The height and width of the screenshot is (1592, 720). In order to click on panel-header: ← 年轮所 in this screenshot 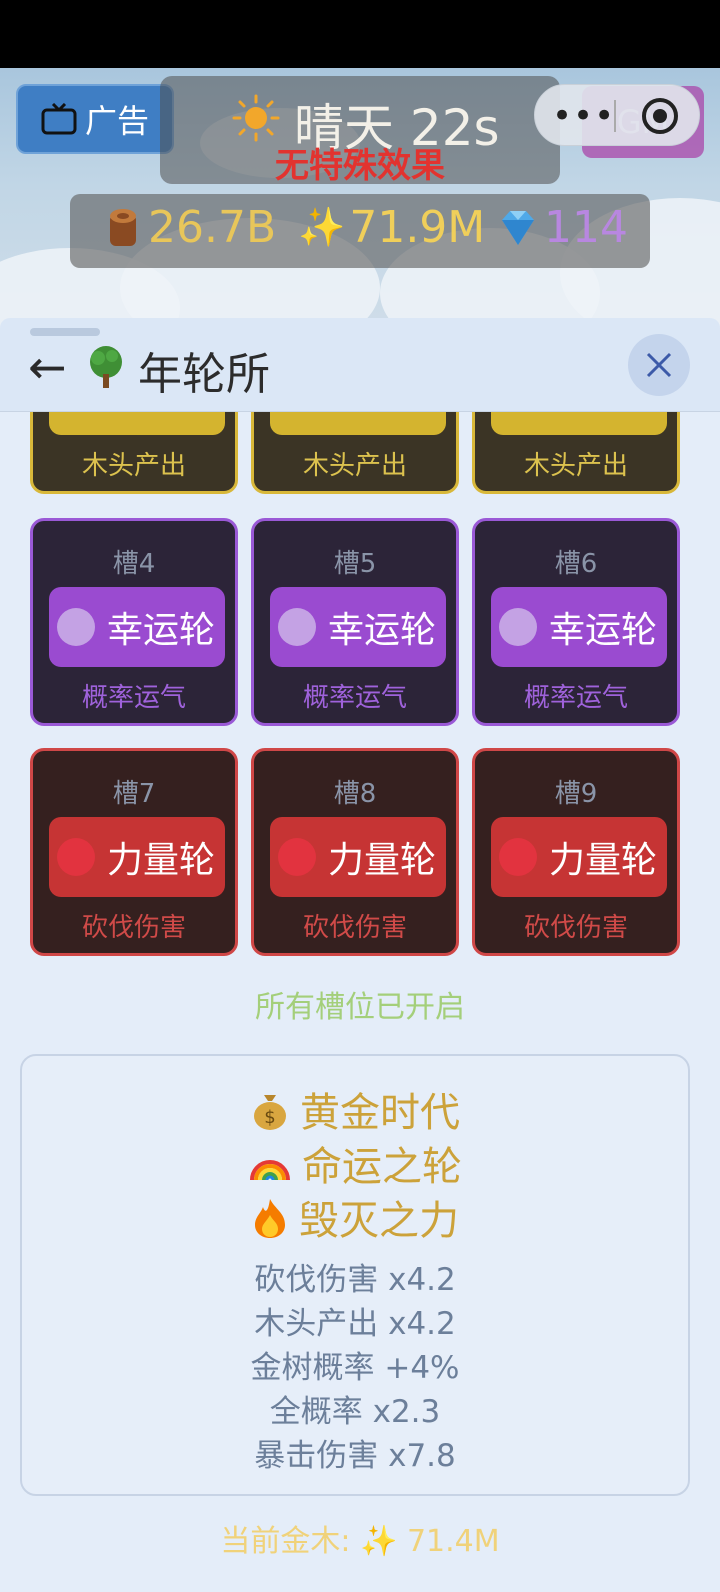, I will do `click(360, 365)`.